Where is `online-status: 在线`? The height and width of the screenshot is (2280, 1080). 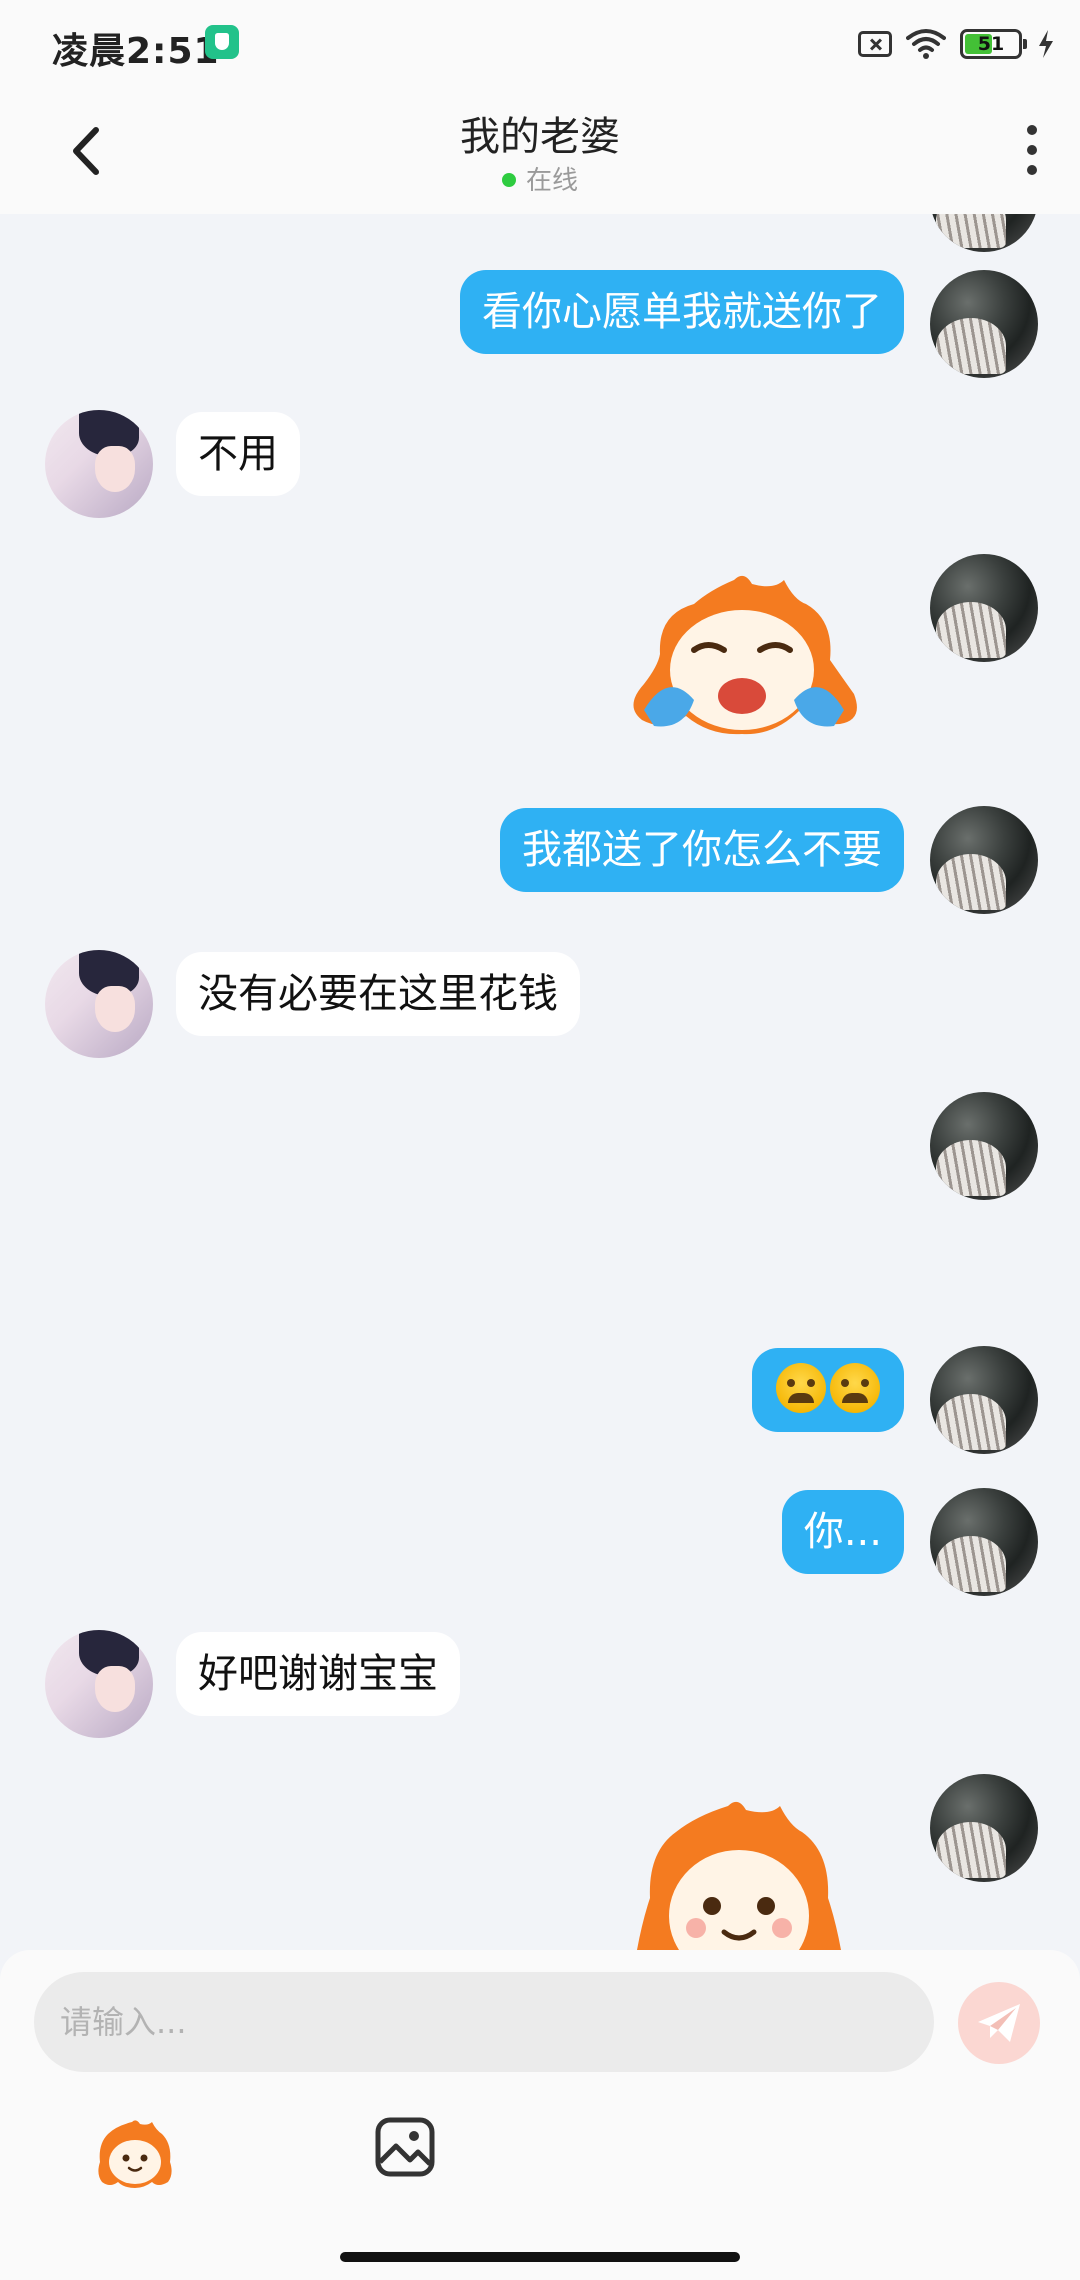 online-status: 在线 is located at coordinates (540, 178).